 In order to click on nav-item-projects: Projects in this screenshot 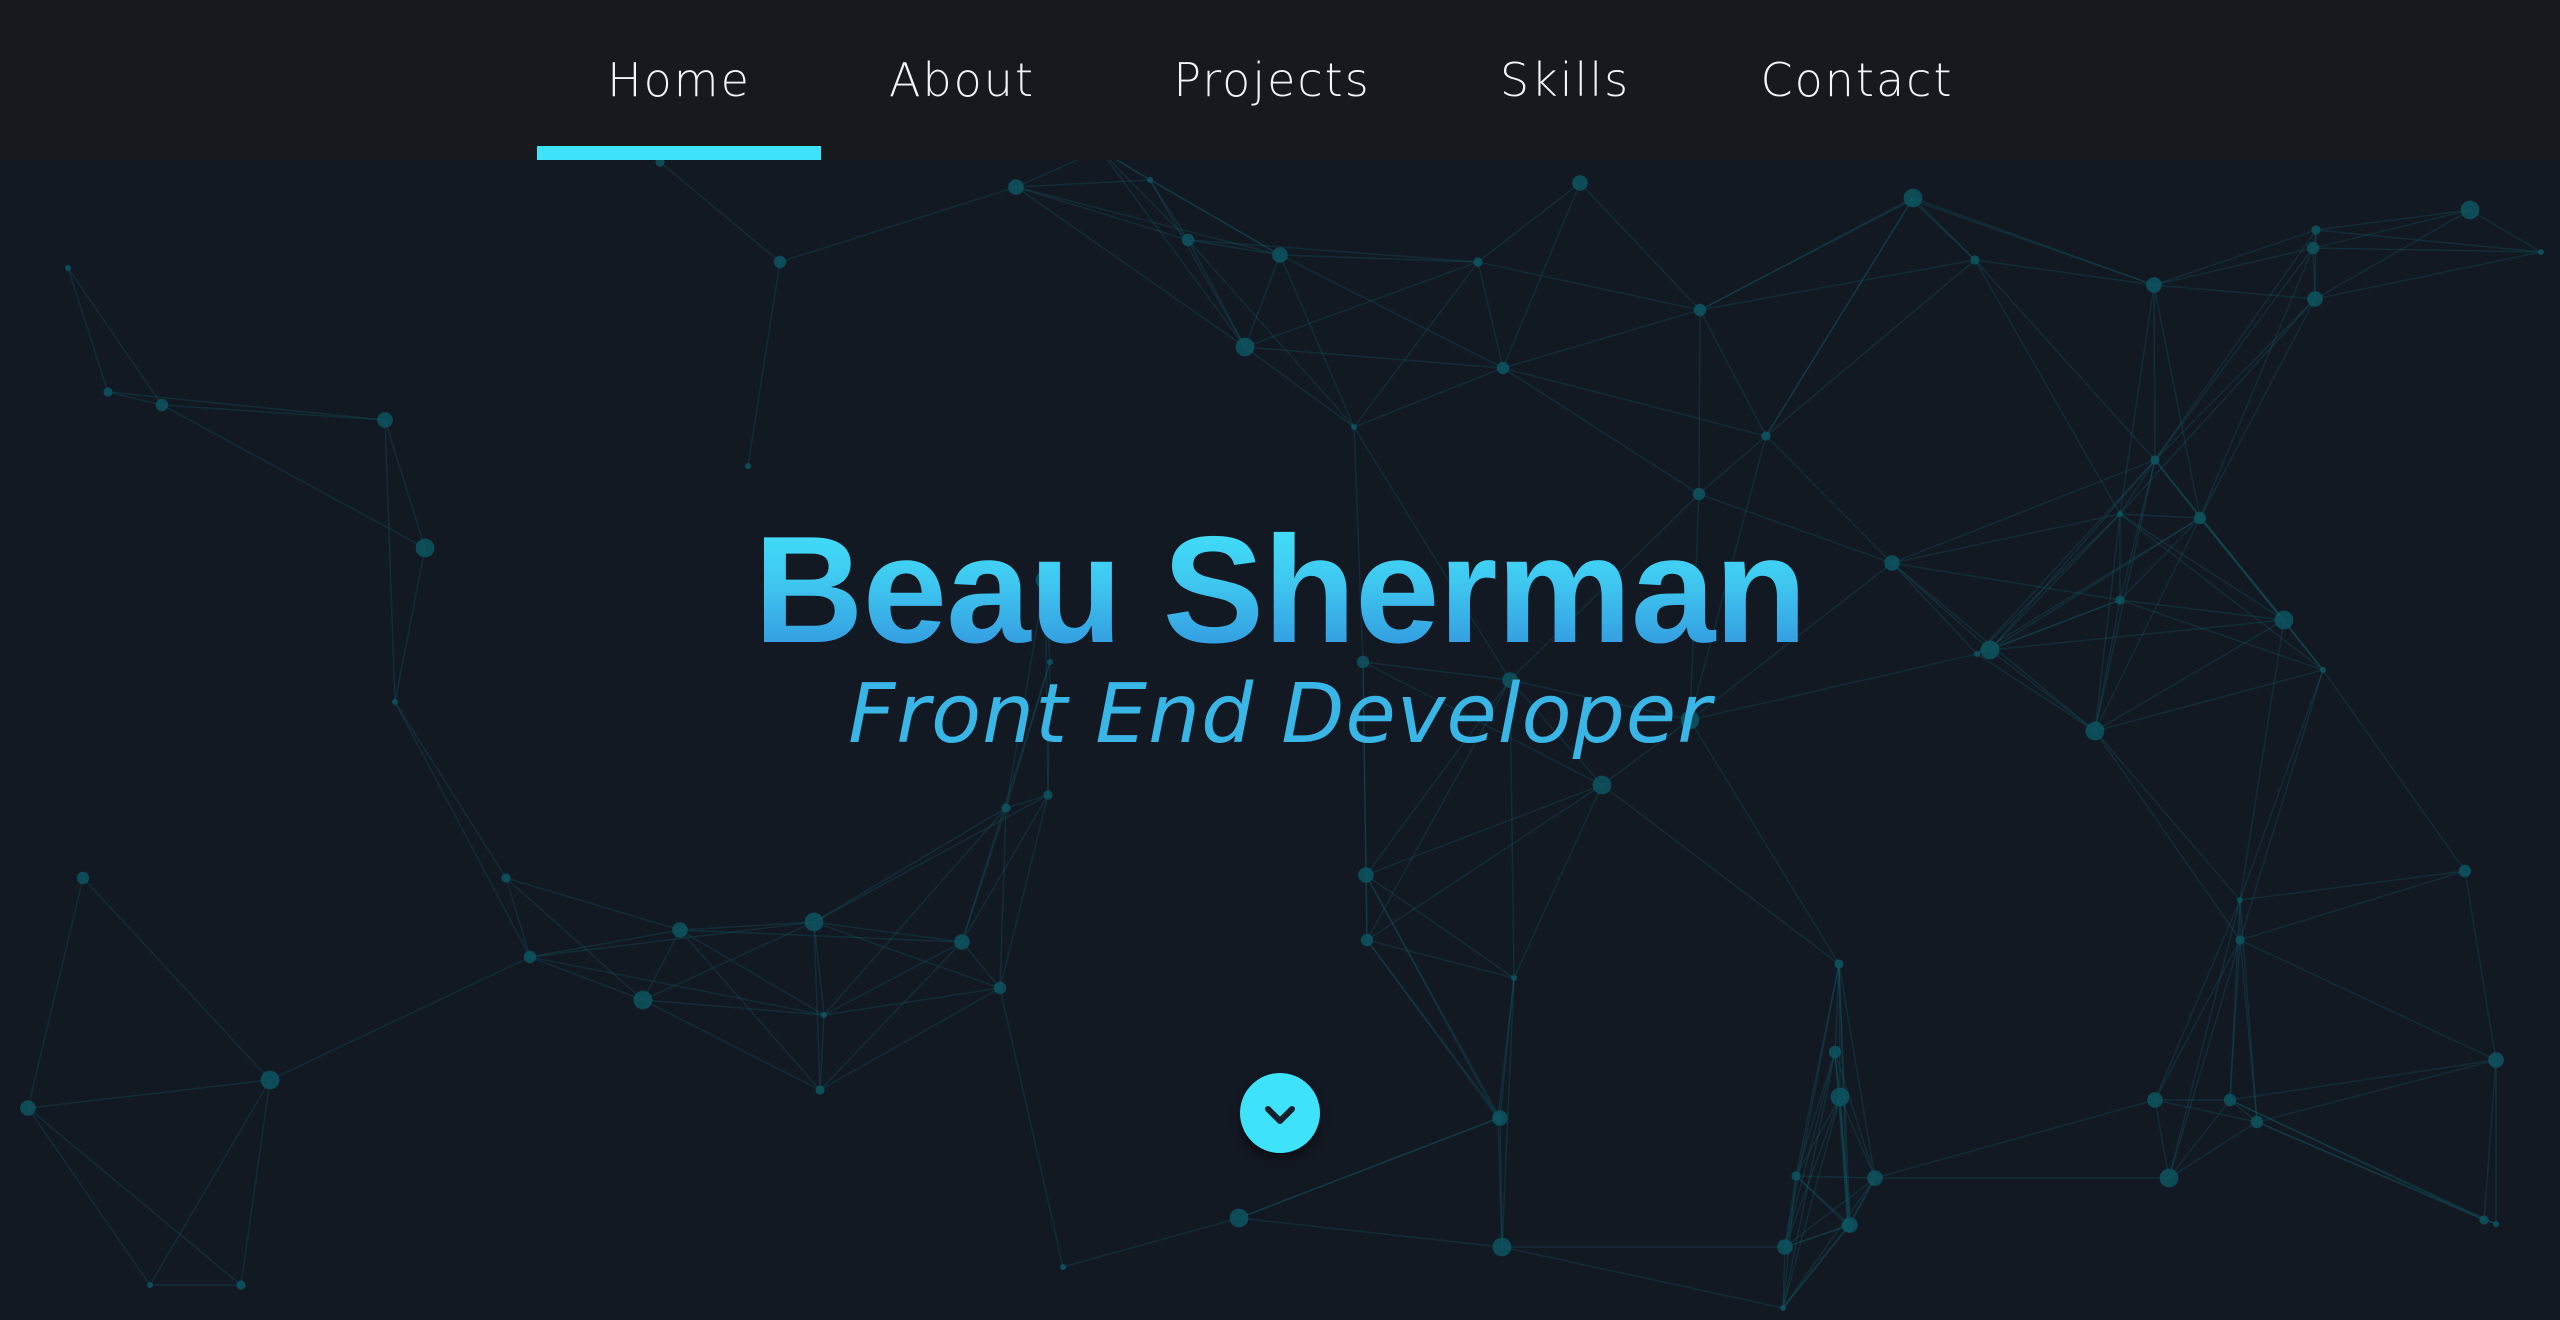, I will do `click(1272, 80)`.